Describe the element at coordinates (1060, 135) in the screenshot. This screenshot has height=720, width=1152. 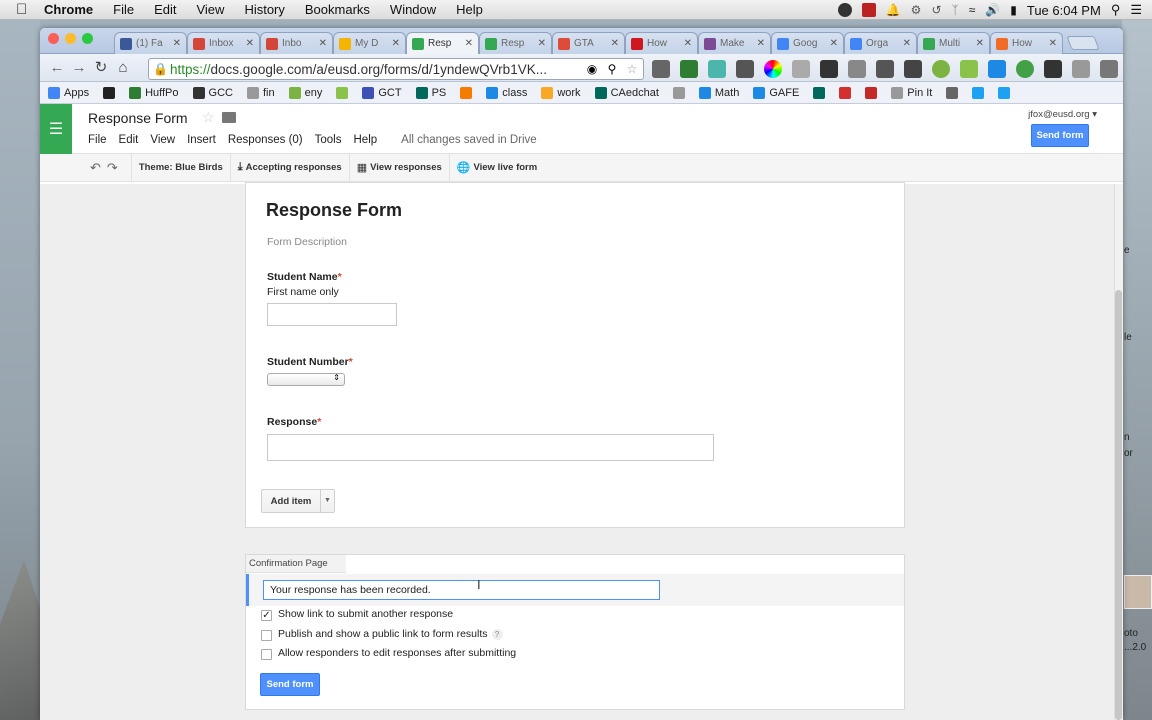
I see `send-form-button: Send form` at that location.